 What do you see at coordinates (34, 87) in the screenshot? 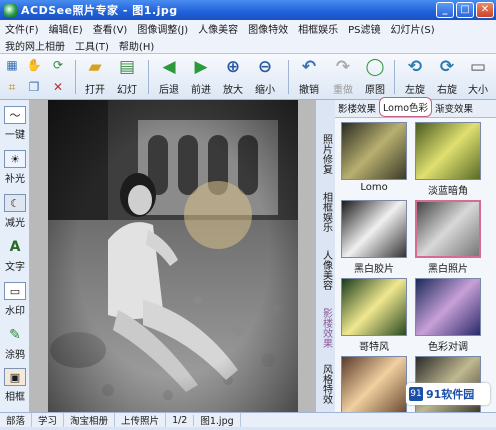
I see `copy-icon: ❐` at bounding box center [34, 87].